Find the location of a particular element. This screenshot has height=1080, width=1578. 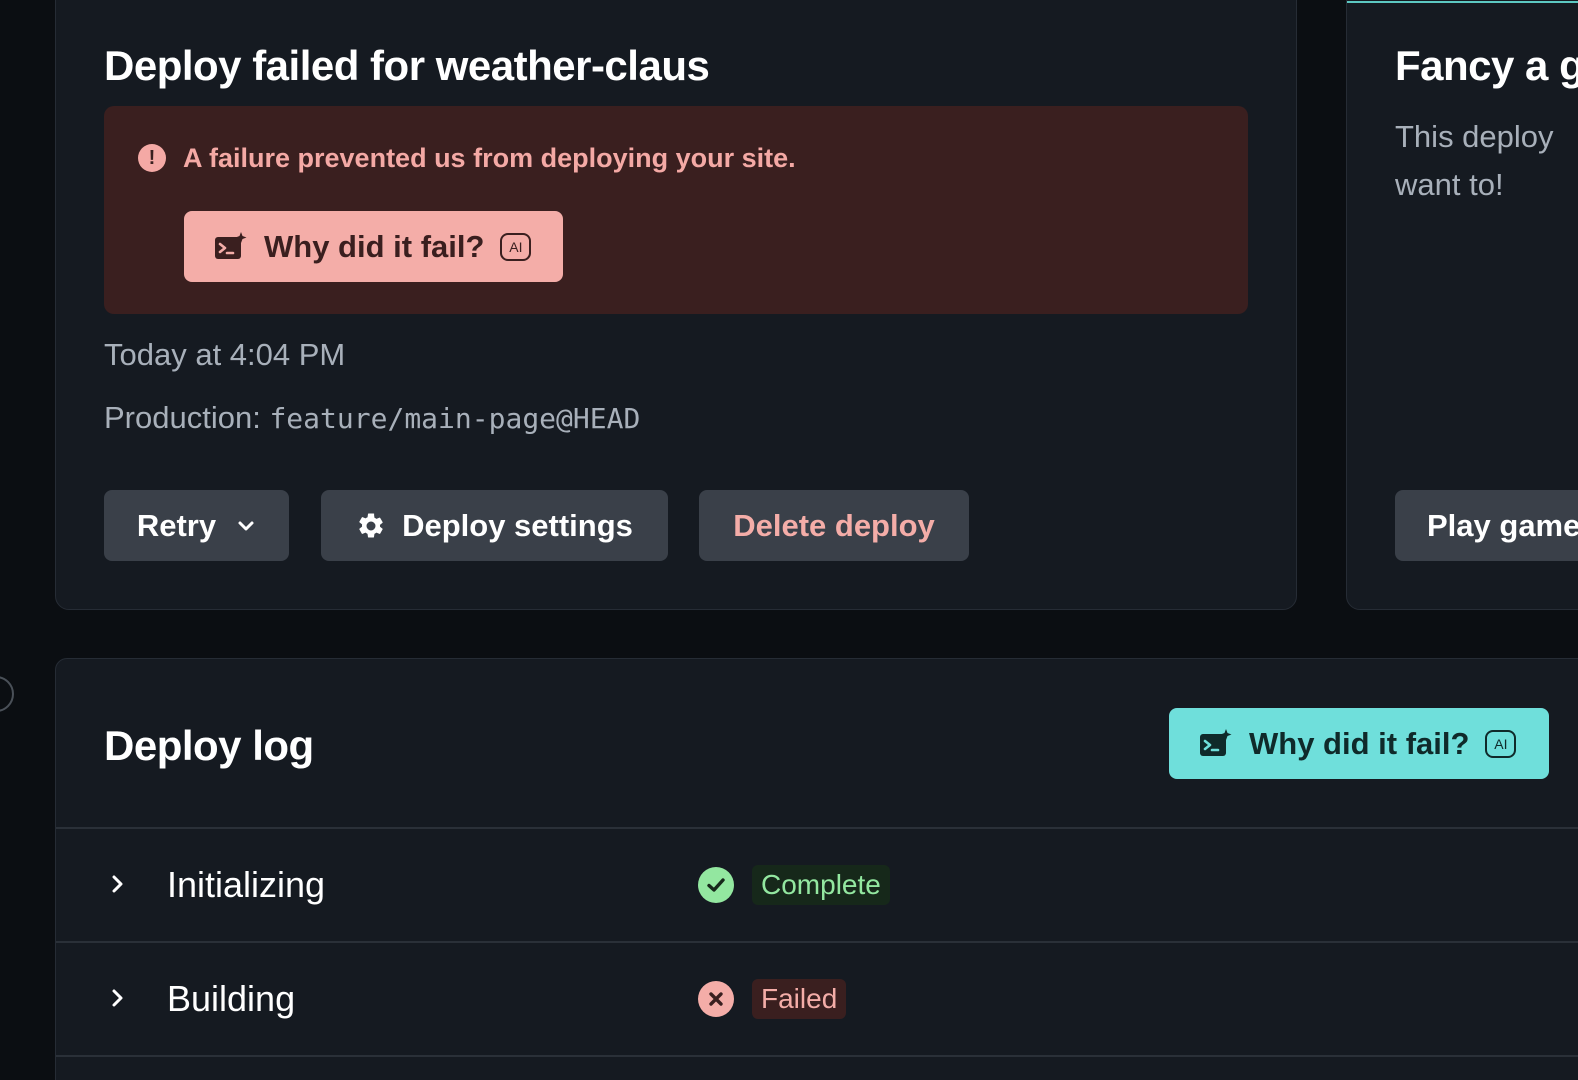

left-rail is located at coordinates (5, 540).